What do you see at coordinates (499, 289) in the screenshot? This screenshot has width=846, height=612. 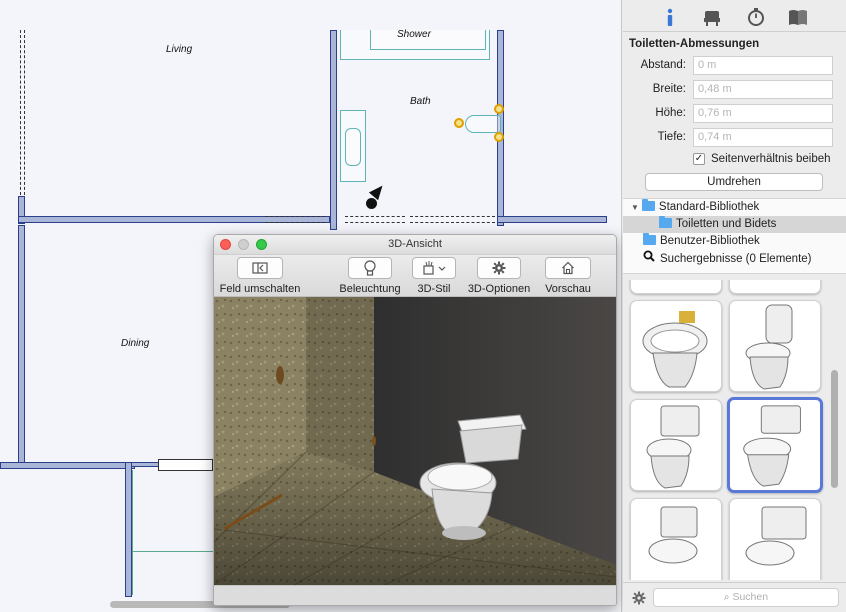 I see `3d-options-label: 3D-Optionen` at bounding box center [499, 289].